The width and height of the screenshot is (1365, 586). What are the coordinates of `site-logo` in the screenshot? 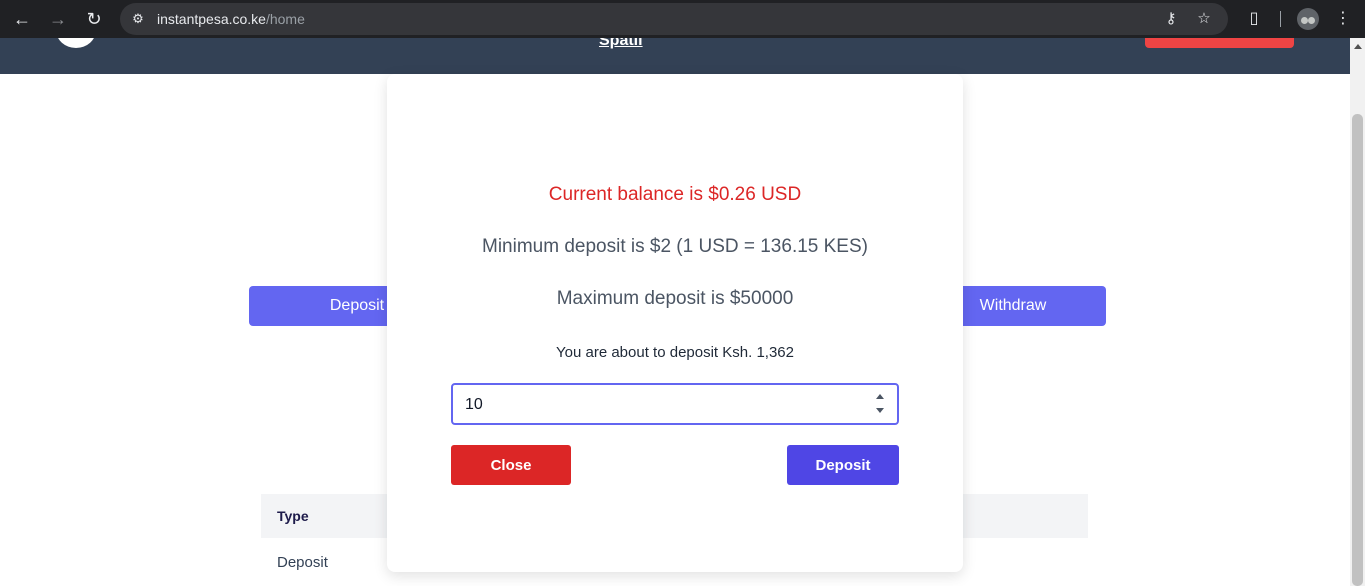 It's located at (76, 43).